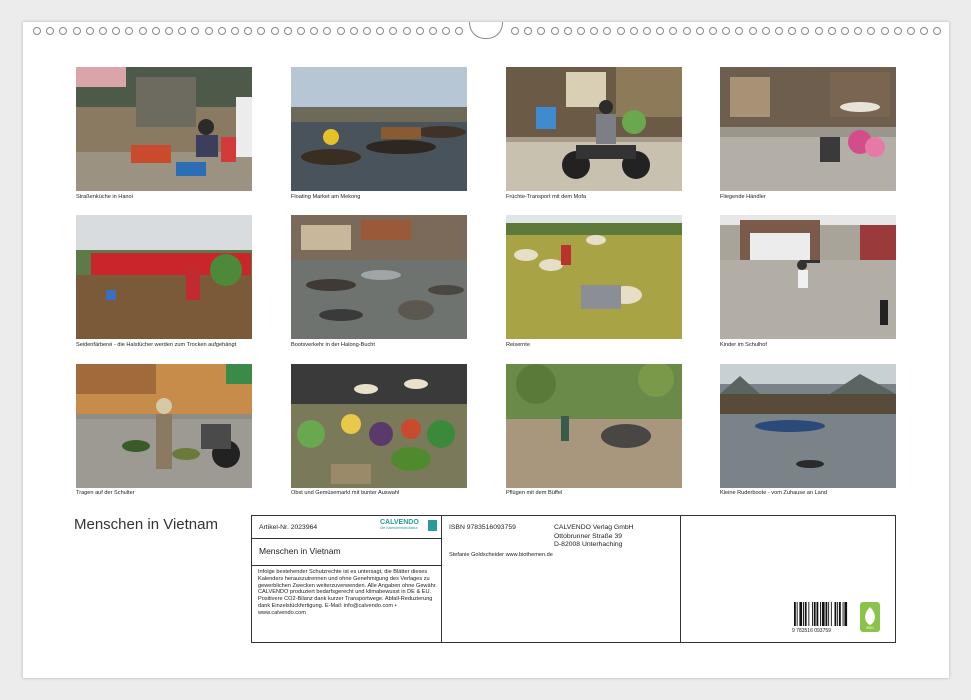  What do you see at coordinates (518, 345) in the screenshot?
I see `caption-7: Reisernte` at bounding box center [518, 345].